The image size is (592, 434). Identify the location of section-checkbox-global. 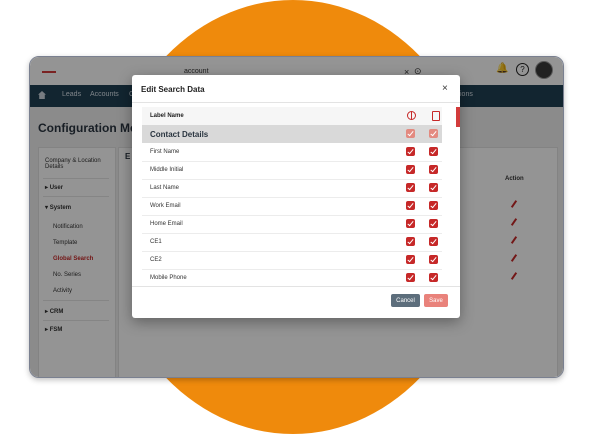
(410, 133).